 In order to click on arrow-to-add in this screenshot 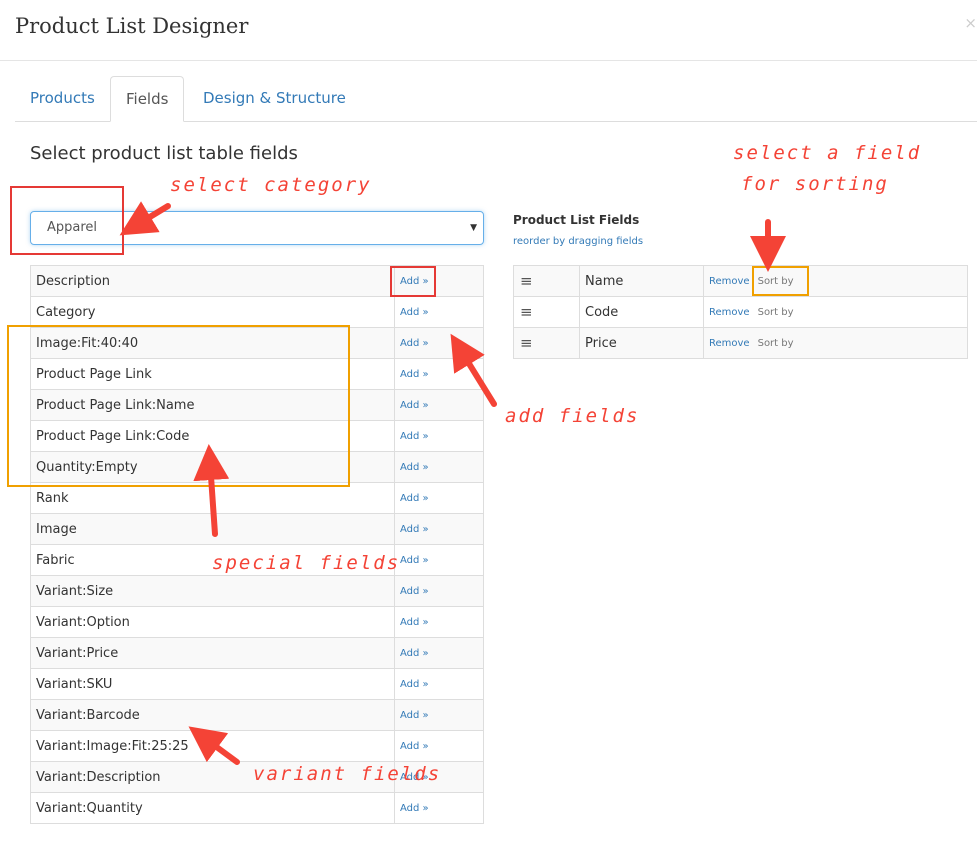, I will do `click(473, 370)`.